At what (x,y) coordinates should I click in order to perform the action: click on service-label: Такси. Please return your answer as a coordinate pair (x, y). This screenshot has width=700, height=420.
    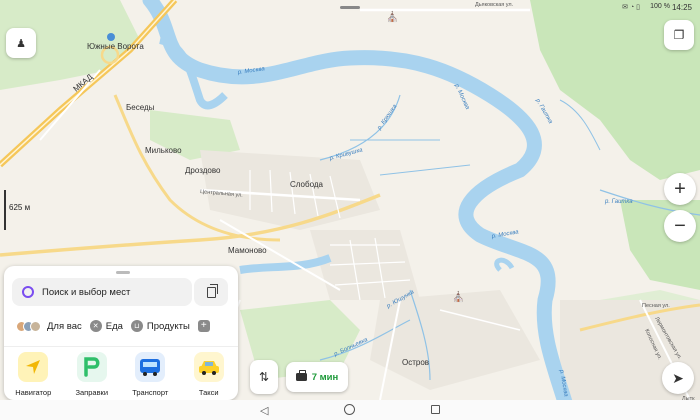
    Looking at the image, I should click on (208, 392).